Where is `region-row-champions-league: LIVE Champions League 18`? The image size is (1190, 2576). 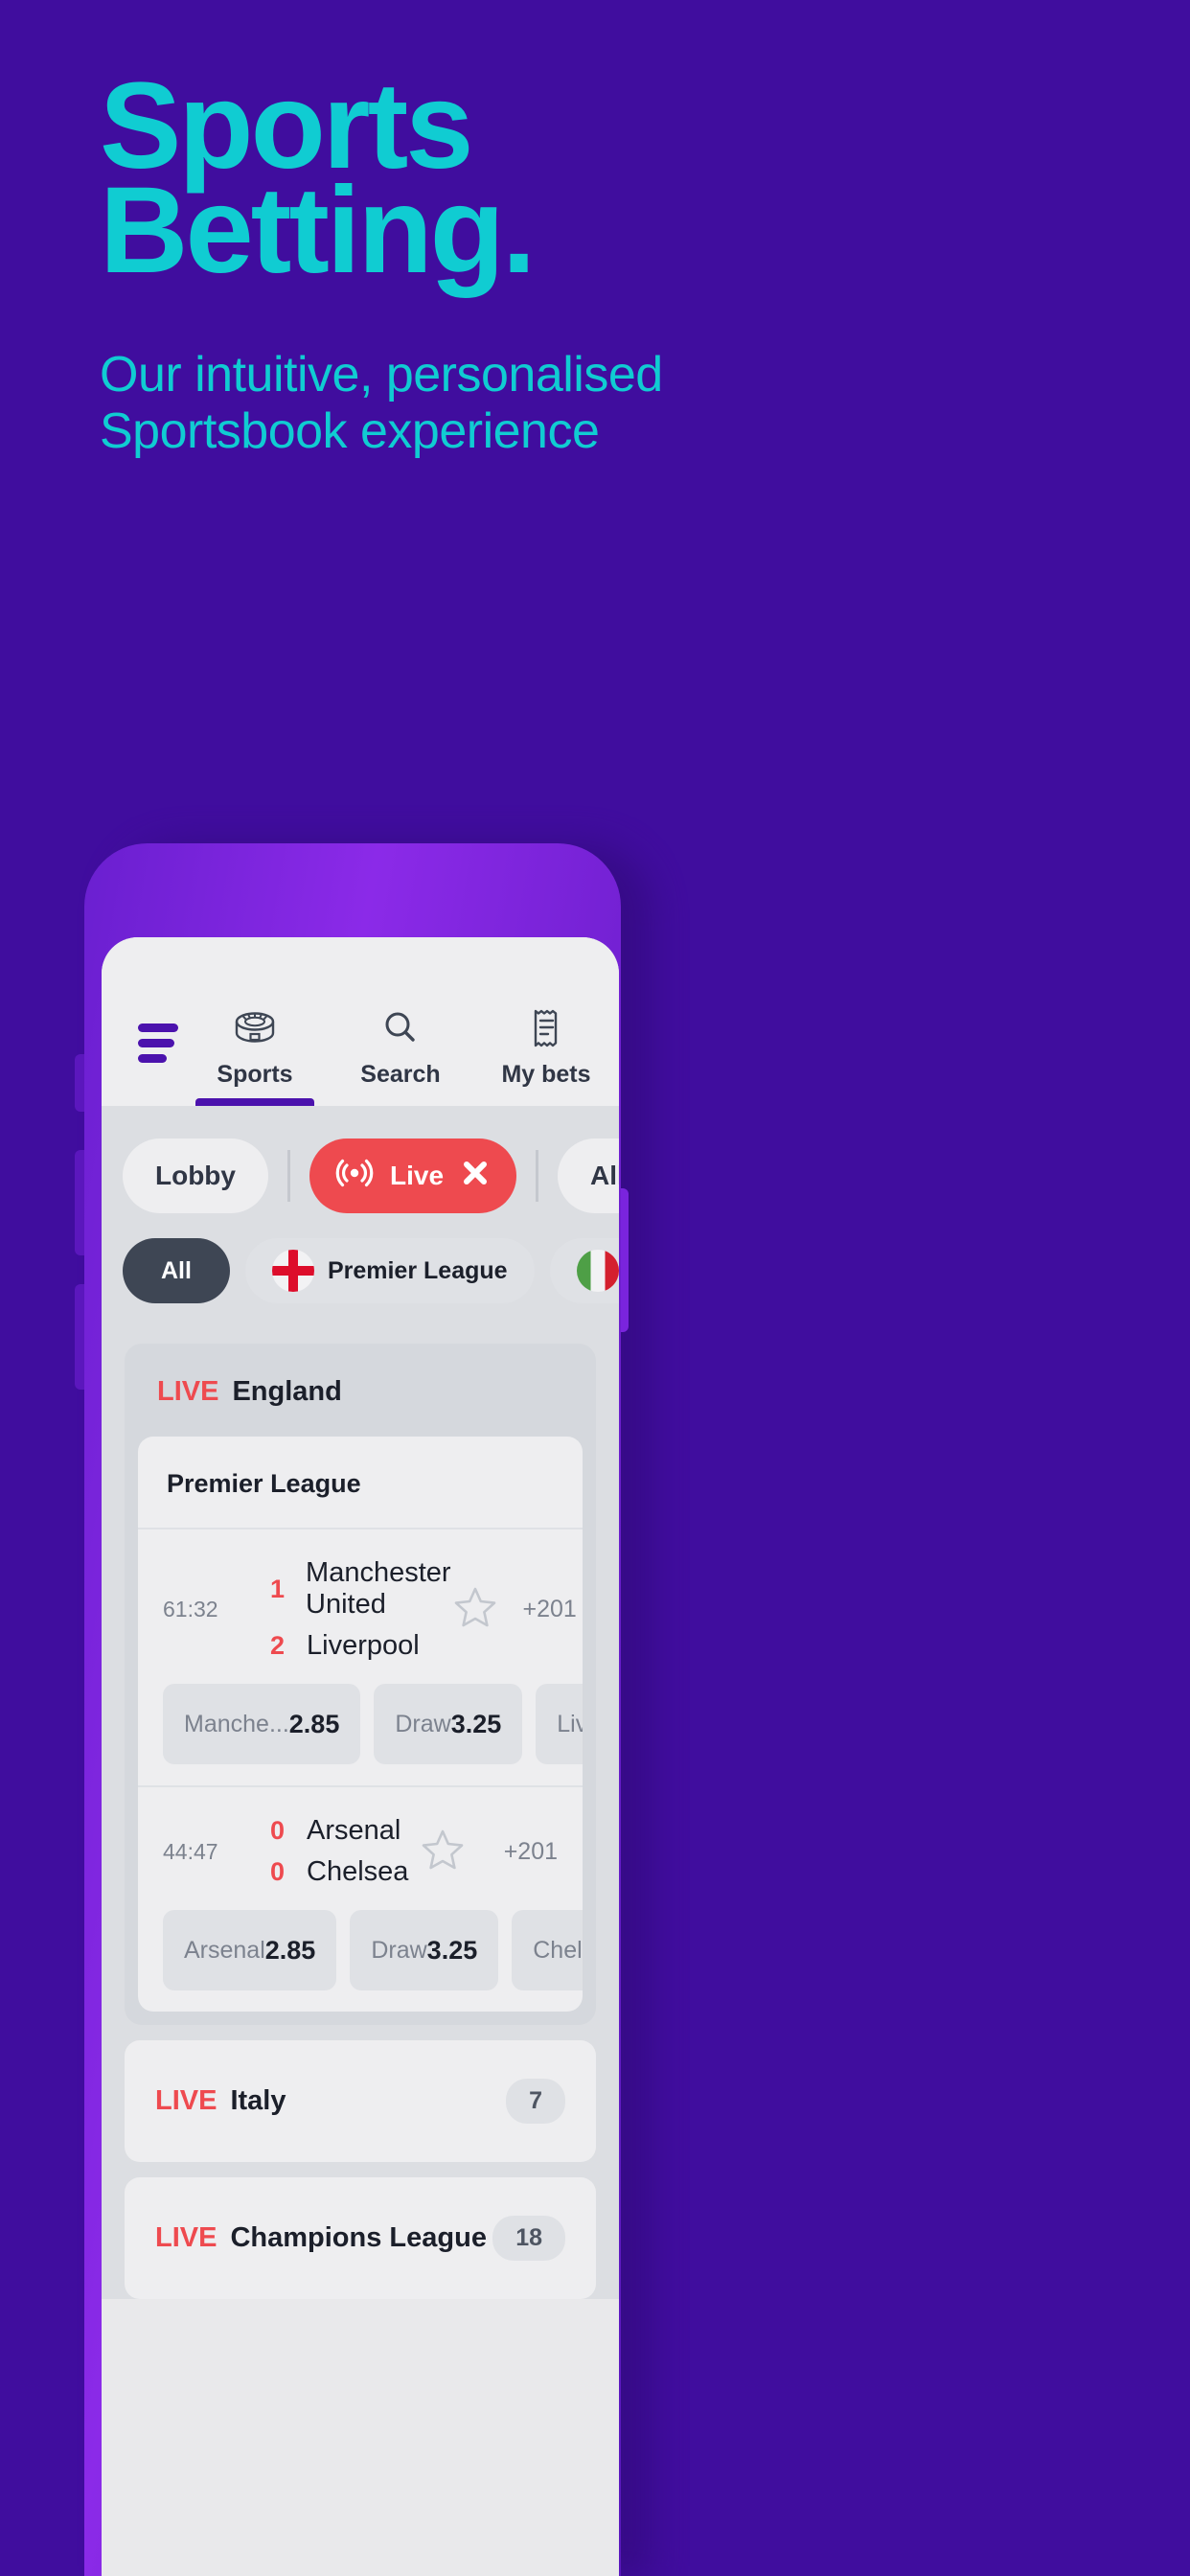
region-row-champions-league: LIVE Champions League 18 is located at coordinates (360, 2238).